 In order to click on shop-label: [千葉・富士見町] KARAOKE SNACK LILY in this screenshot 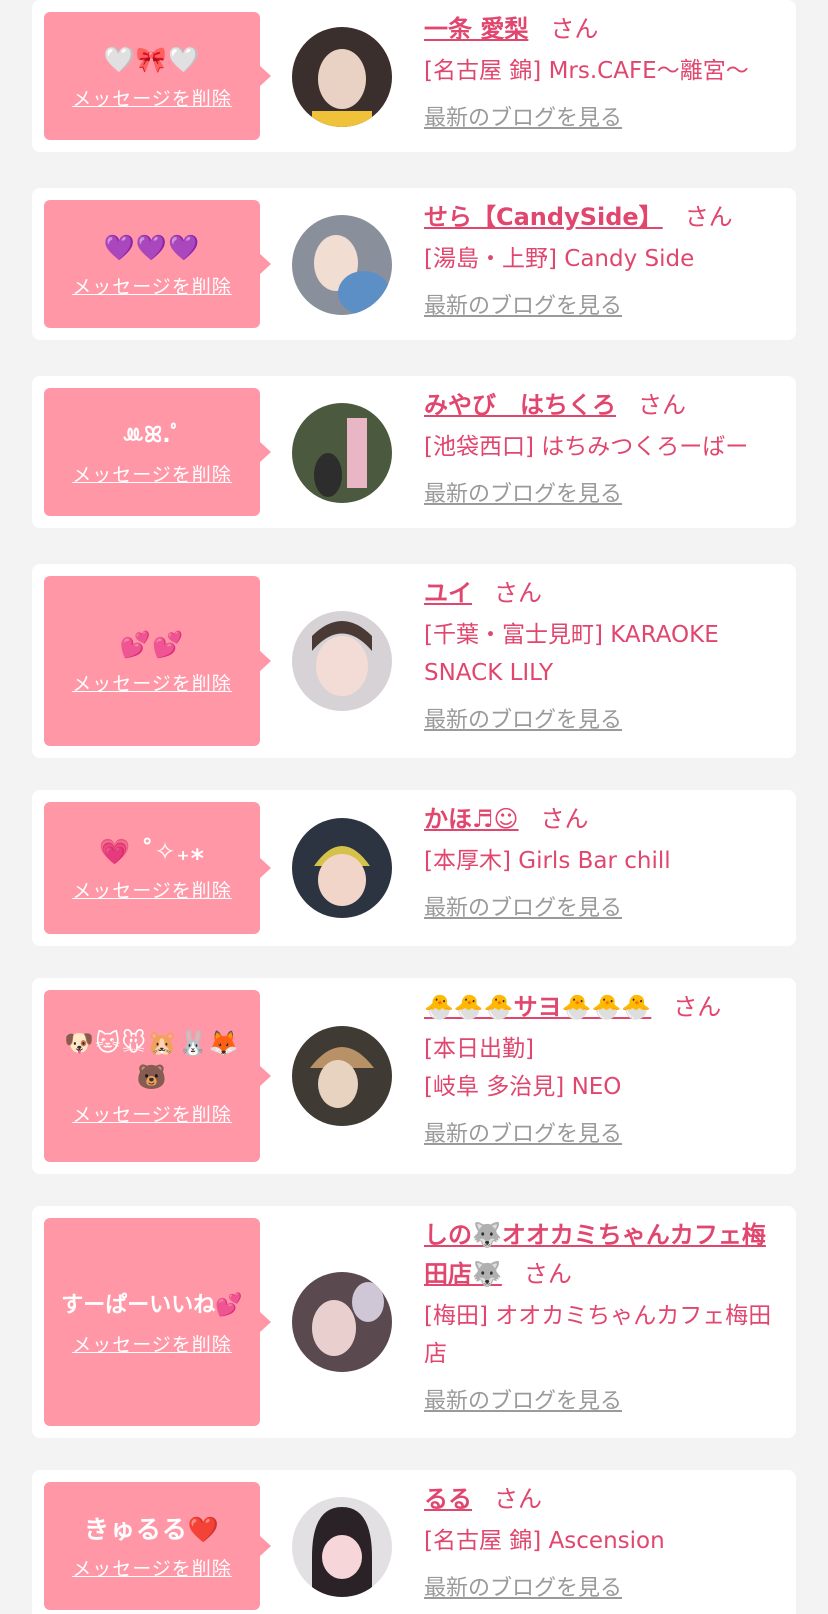, I will do `click(571, 654)`.